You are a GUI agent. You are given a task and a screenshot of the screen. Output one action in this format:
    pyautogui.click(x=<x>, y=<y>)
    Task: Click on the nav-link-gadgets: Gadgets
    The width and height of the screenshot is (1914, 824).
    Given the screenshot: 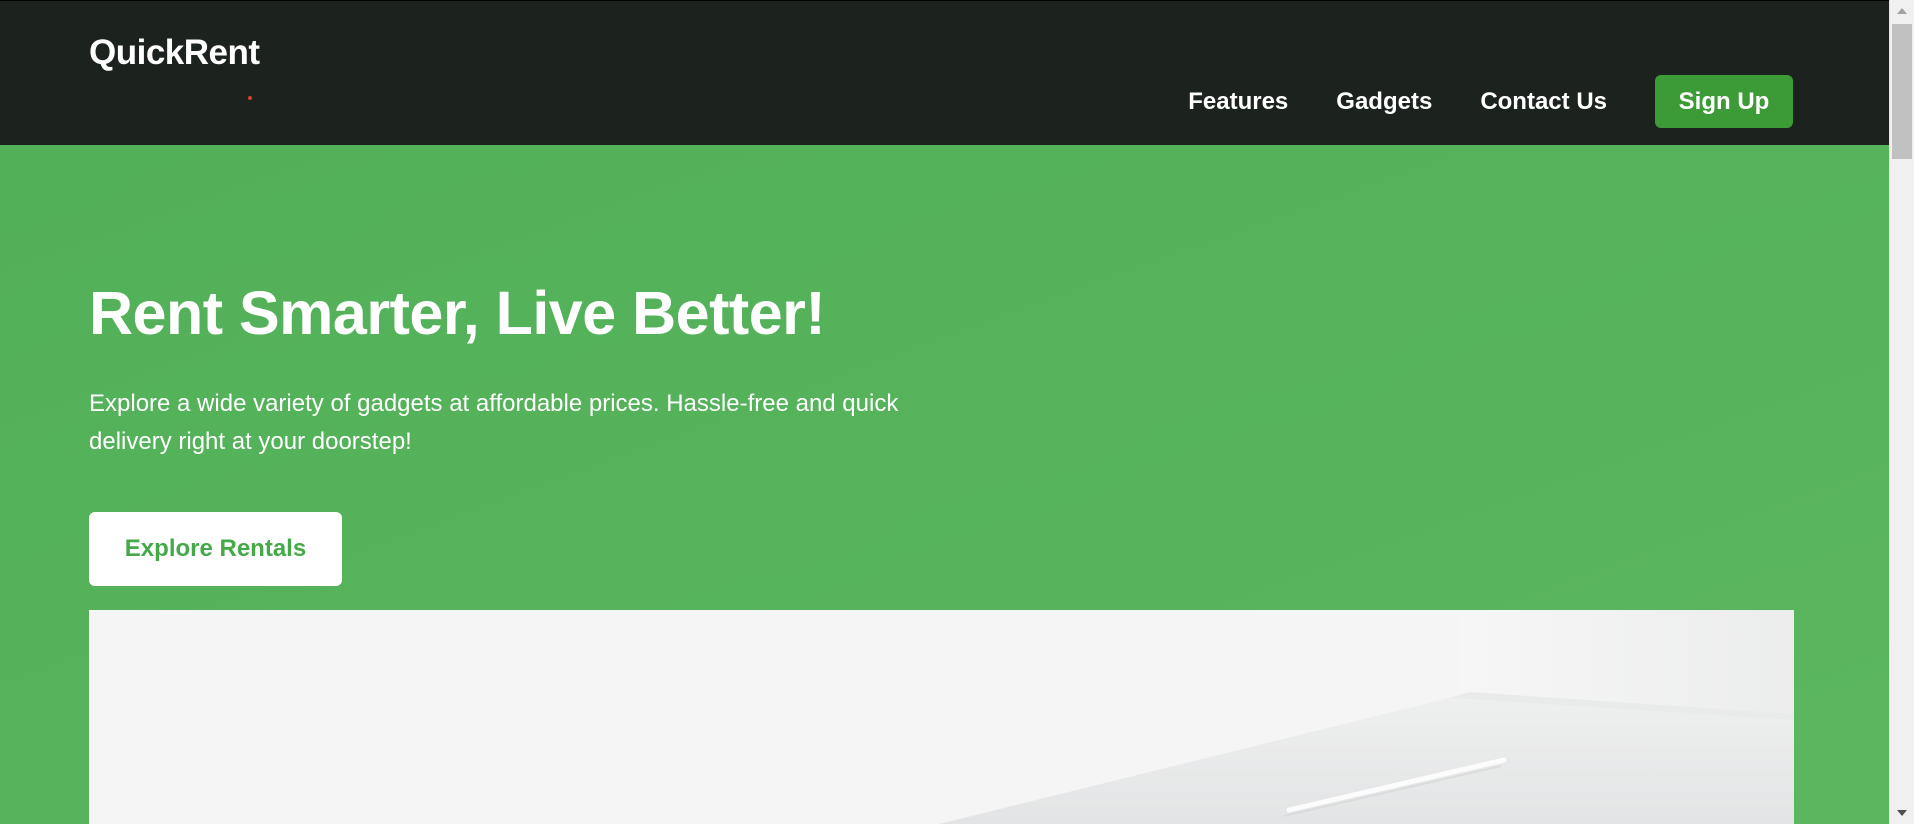 What is the action you would take?
    pyautogui.click(x=1384, y=102)
    